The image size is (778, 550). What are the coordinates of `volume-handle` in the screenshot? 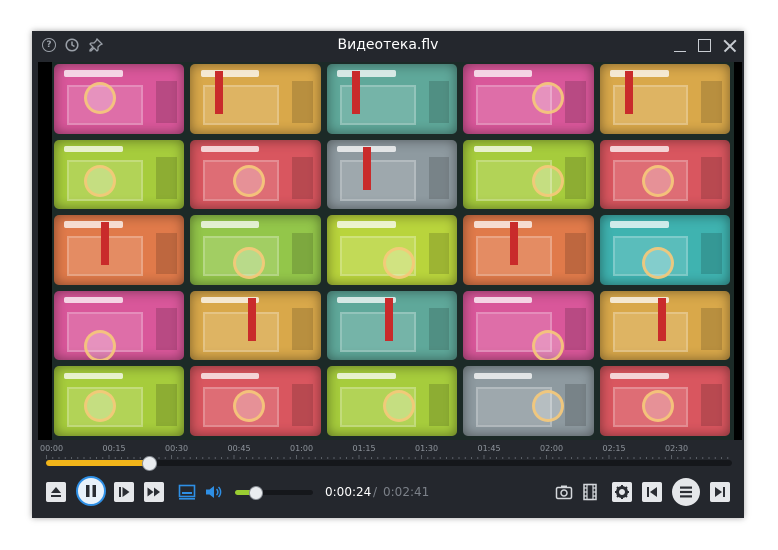 It's located at (256, 493).